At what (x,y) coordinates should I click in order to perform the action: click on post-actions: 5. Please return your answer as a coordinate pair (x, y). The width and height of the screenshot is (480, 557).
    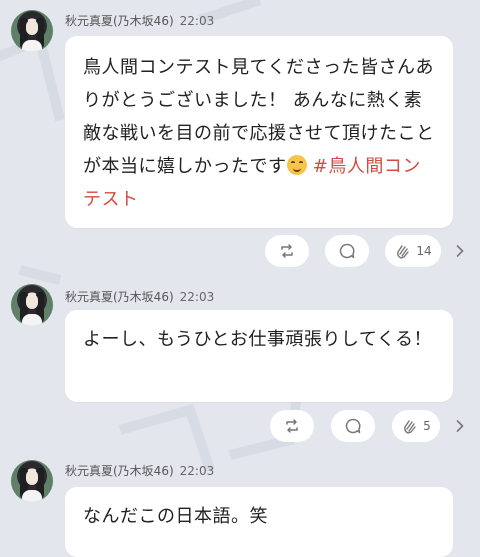
    Looking at the image, I should click on (240, 426).